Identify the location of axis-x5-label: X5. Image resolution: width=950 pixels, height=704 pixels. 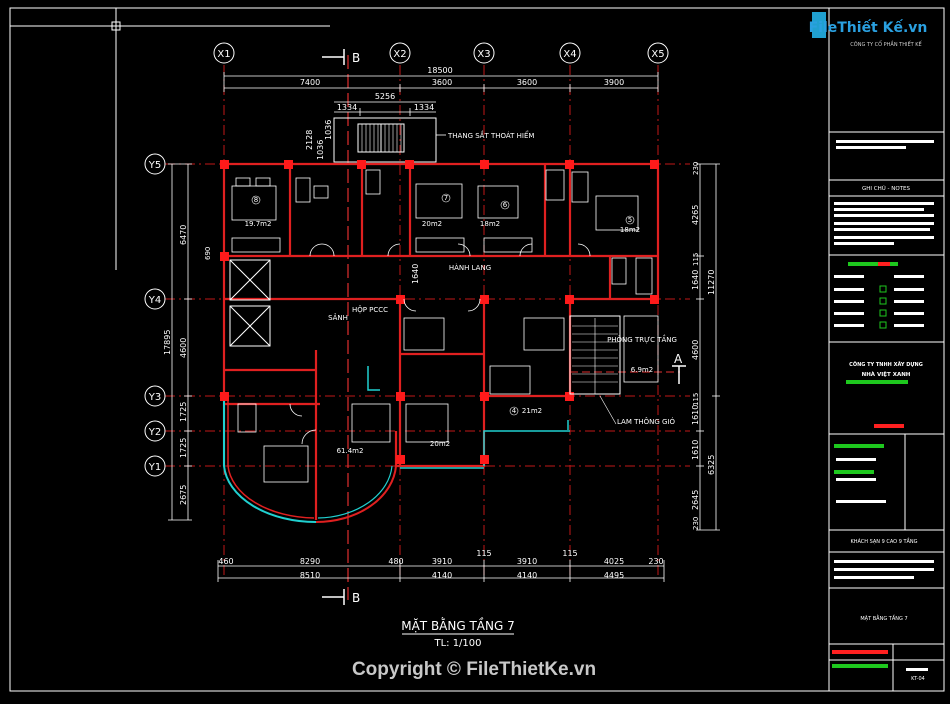
(657, 54).